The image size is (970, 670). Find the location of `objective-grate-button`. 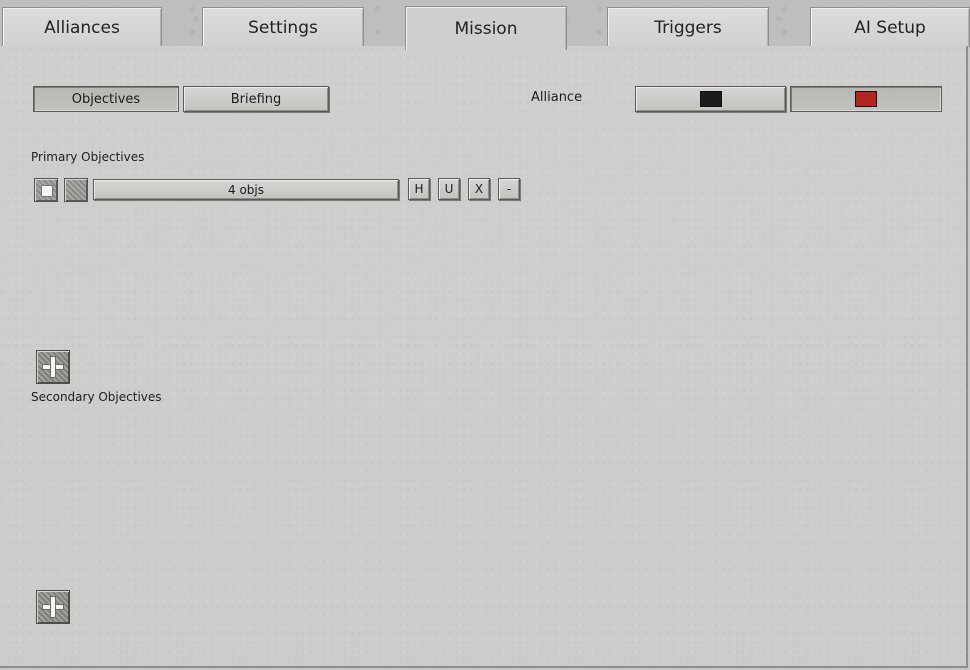

objective-grate-button is located at coordinates (76, 190).